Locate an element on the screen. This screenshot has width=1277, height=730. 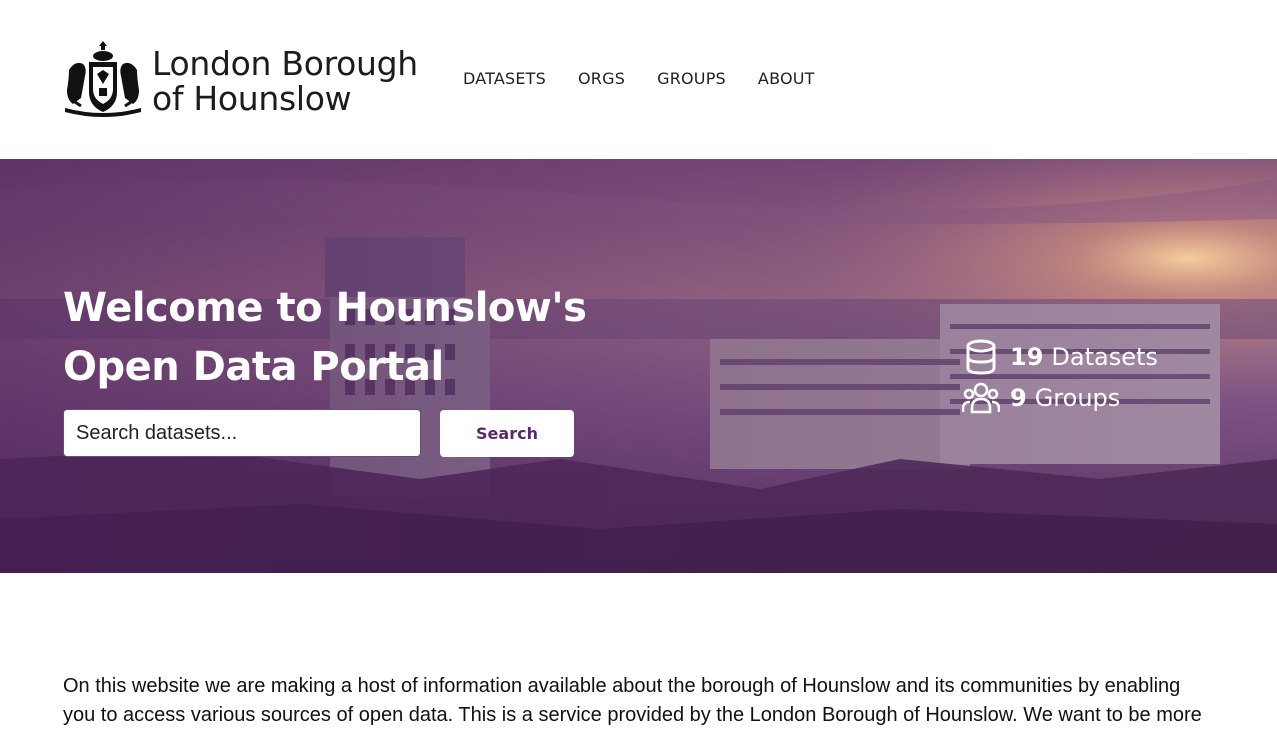
hero-title: Welcome to Hounslow's Open Data Portal is located at coordinates (343, 338).